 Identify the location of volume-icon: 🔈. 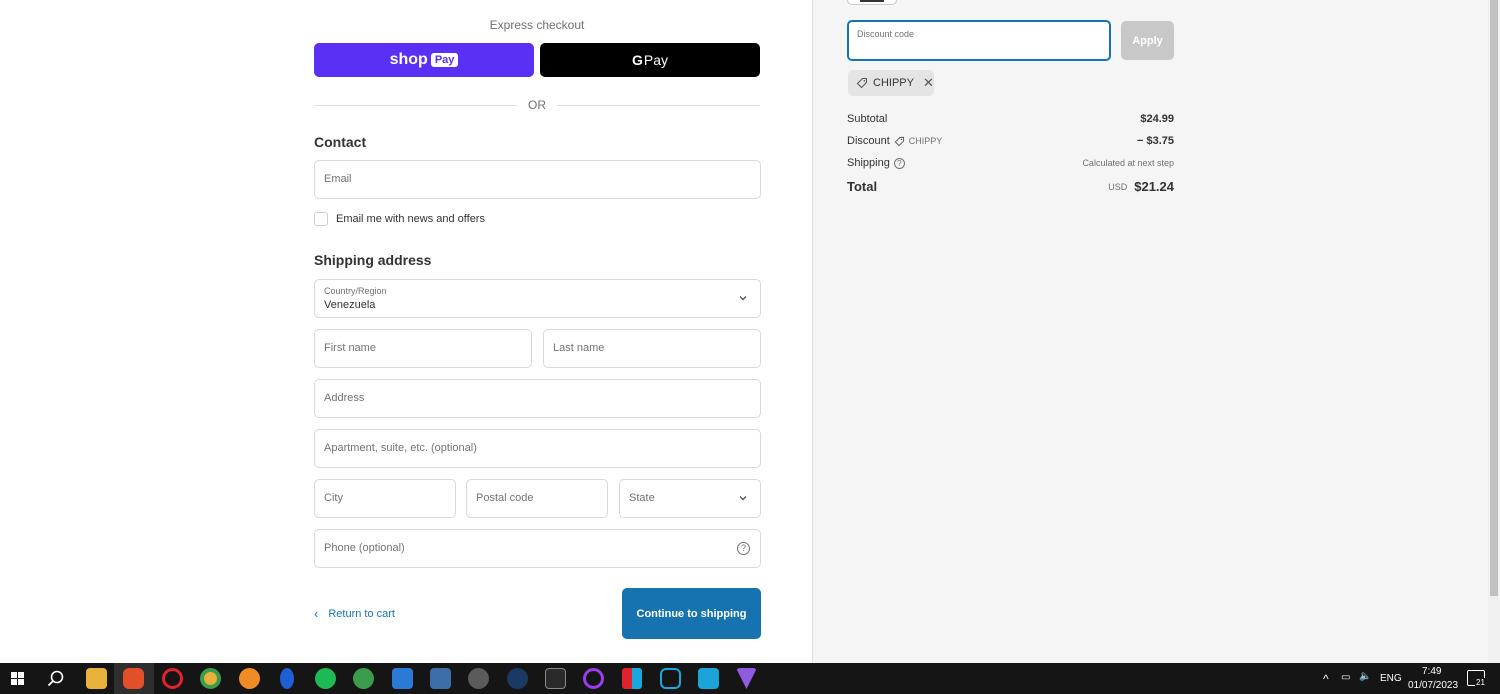
(1365, 676).